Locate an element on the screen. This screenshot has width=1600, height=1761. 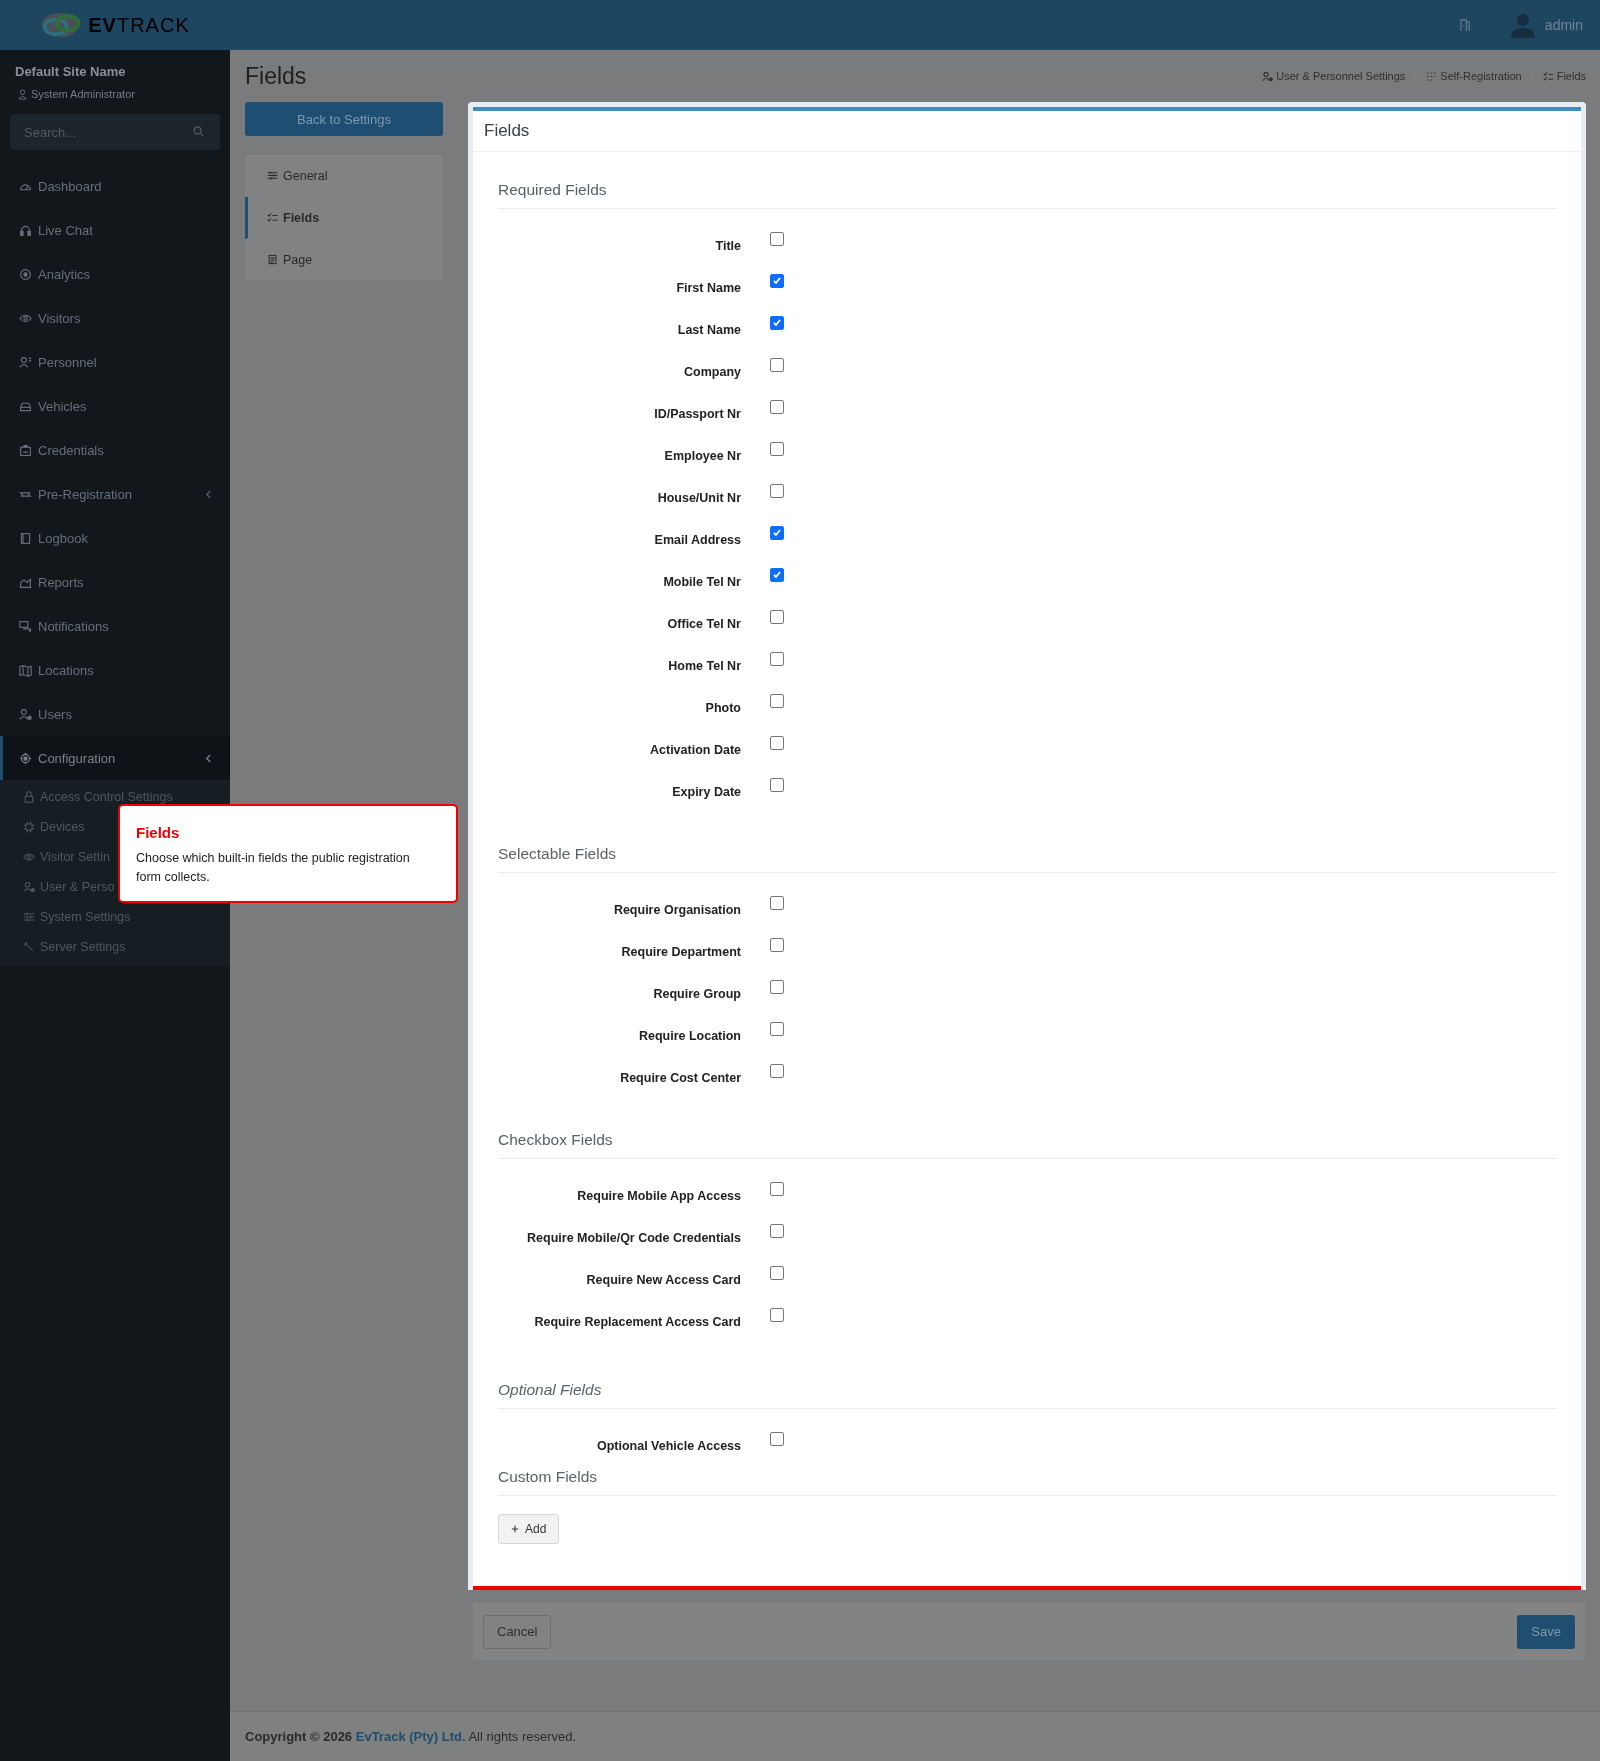
field-label: Photo is located at coordinates (722, 708).